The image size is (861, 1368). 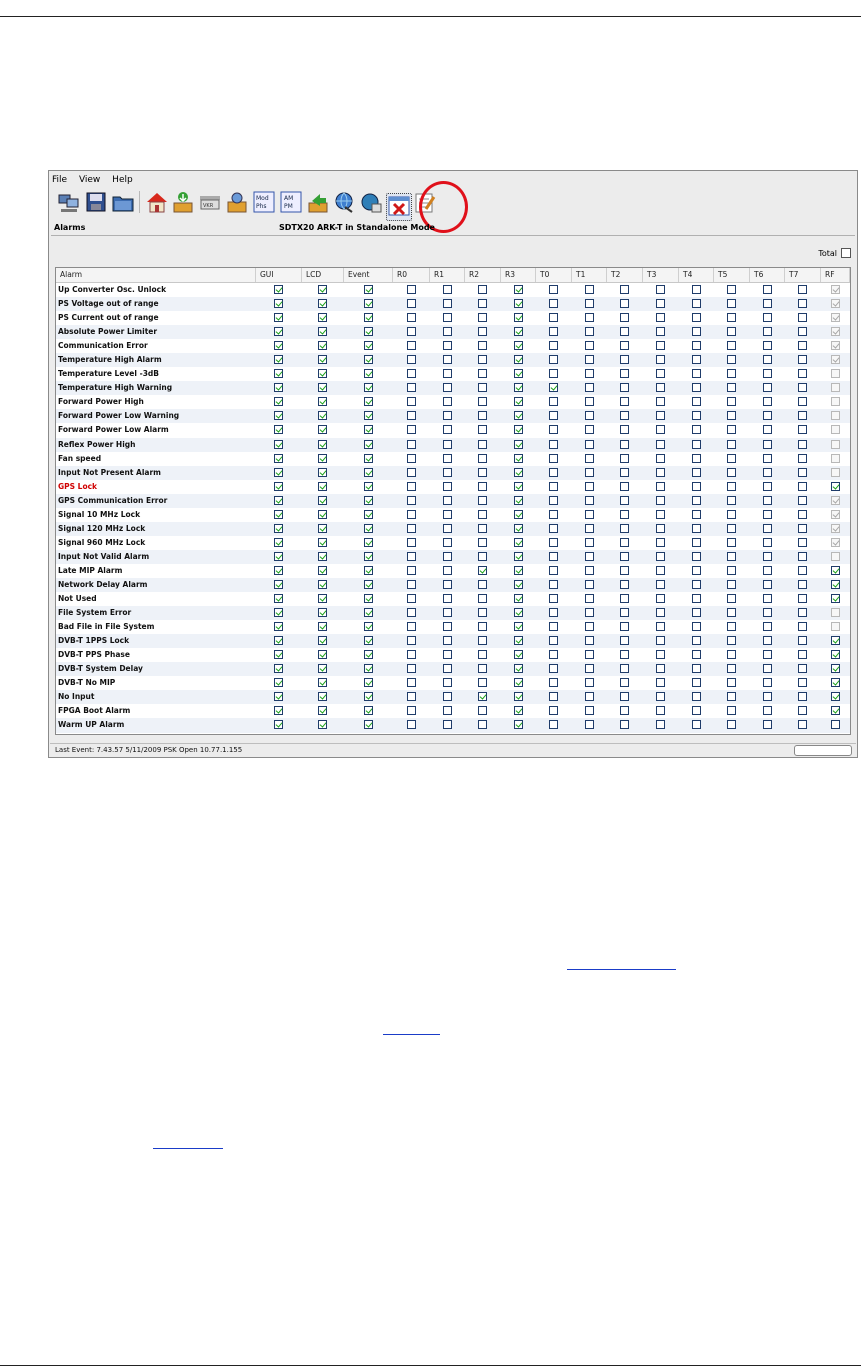 I want to click on total-toggle: Total, so click(x=834, y=253).